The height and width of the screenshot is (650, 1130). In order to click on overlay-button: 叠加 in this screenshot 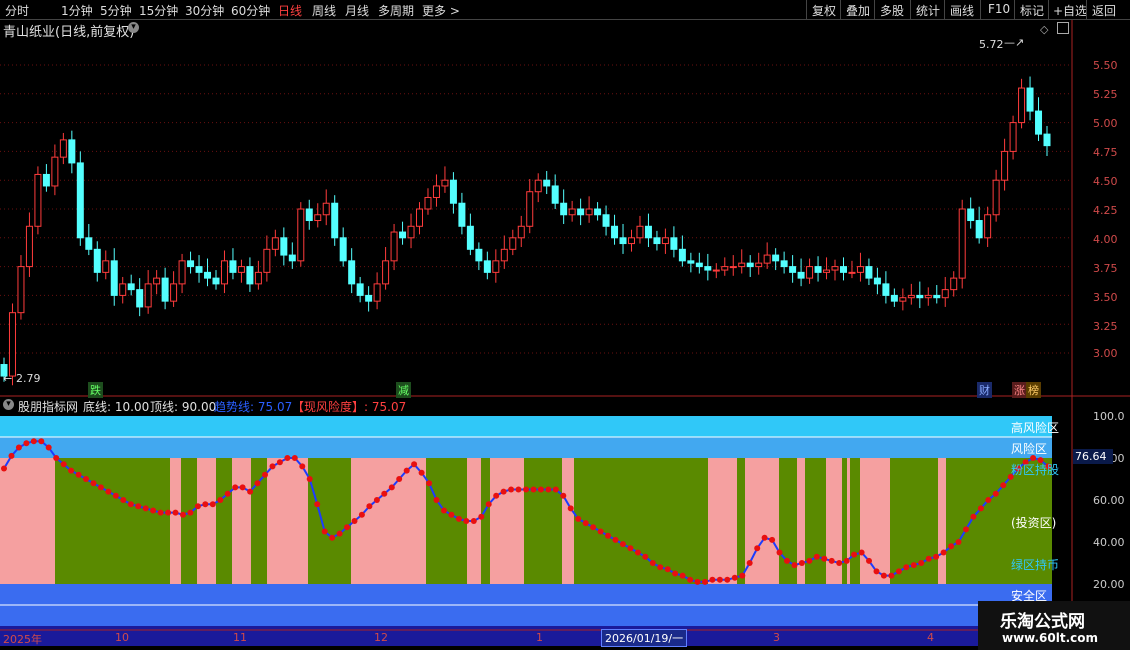, I will do `click(858, 10)`.